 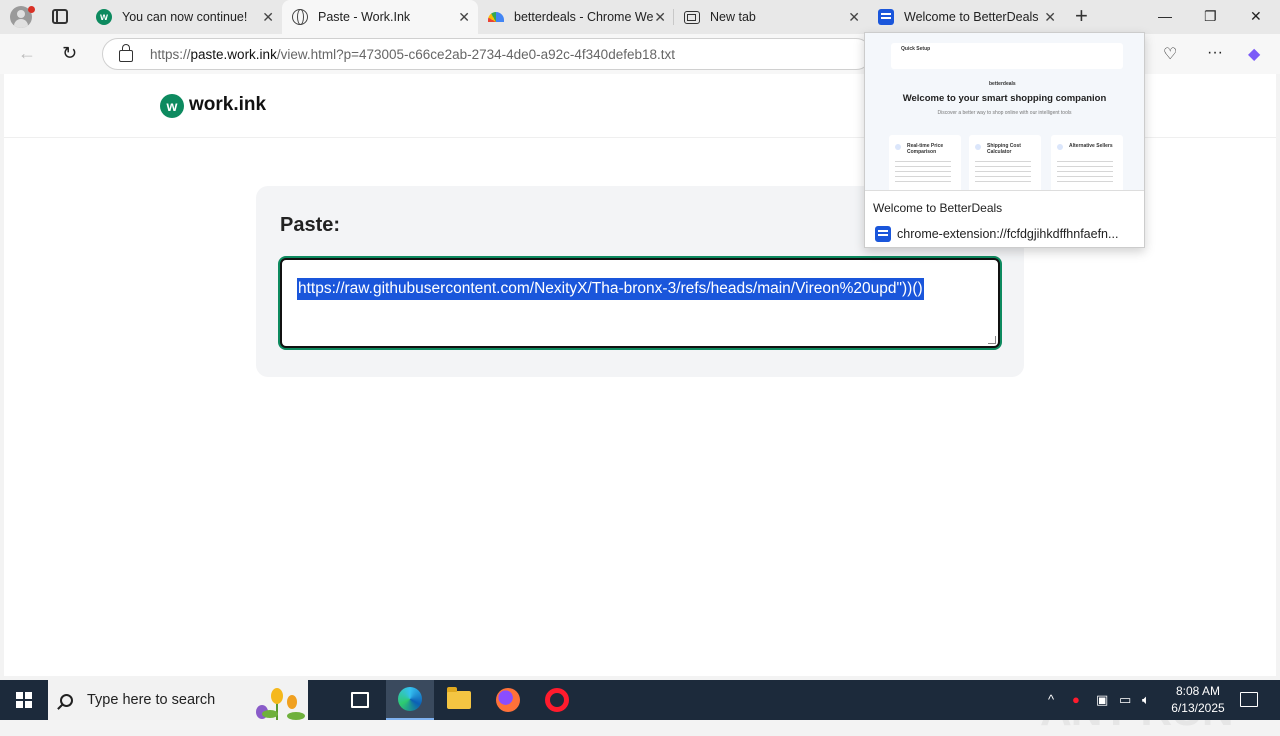 I want to click on chrome-webstore-icon, so click(x=496, y=17).